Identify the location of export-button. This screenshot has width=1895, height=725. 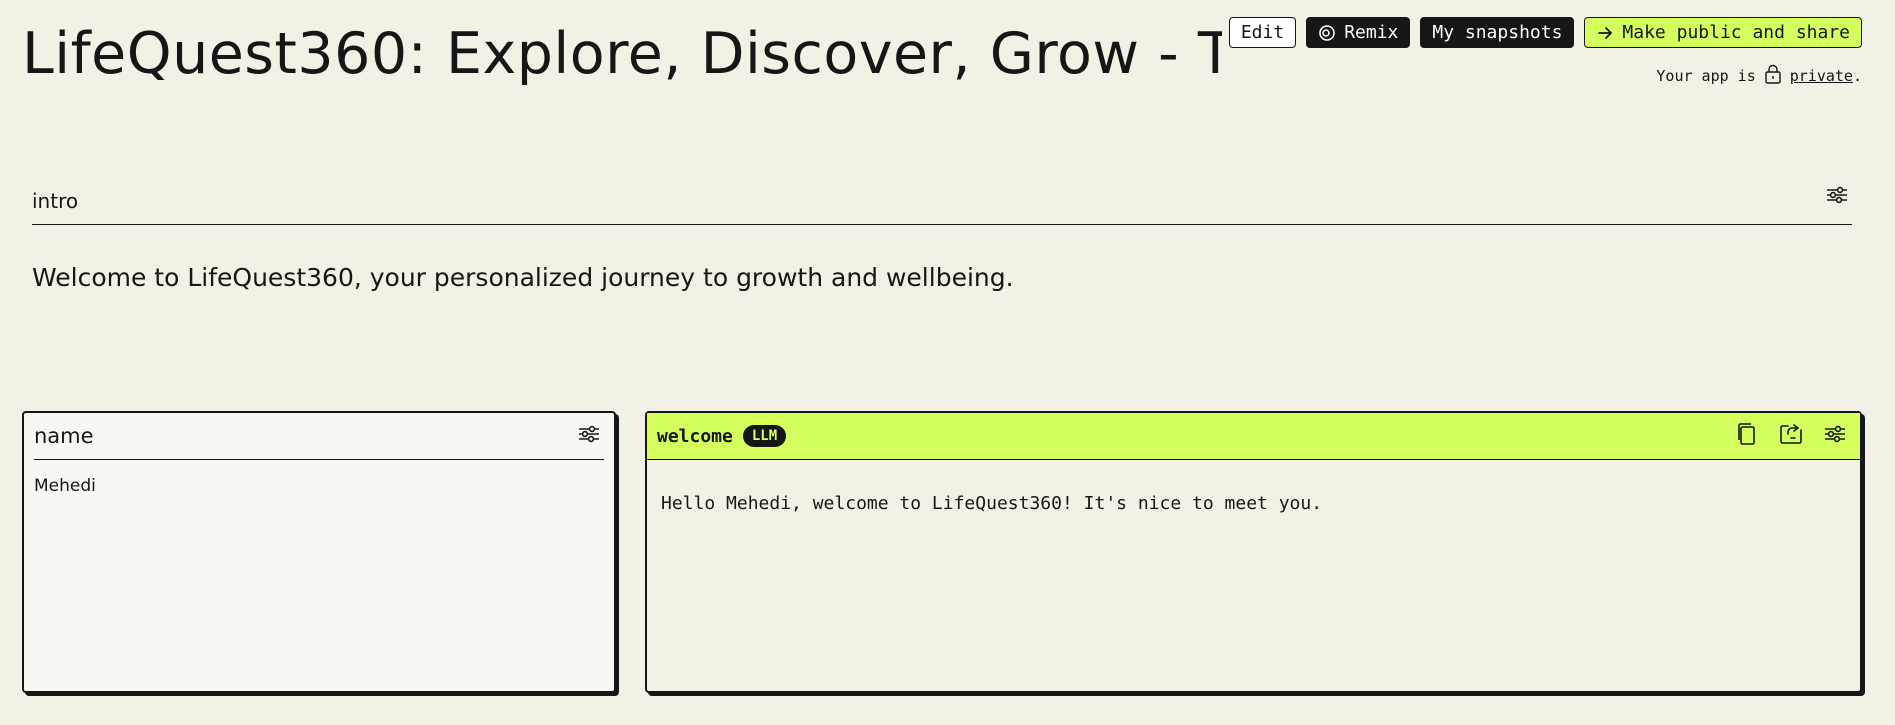
(1791, 436).